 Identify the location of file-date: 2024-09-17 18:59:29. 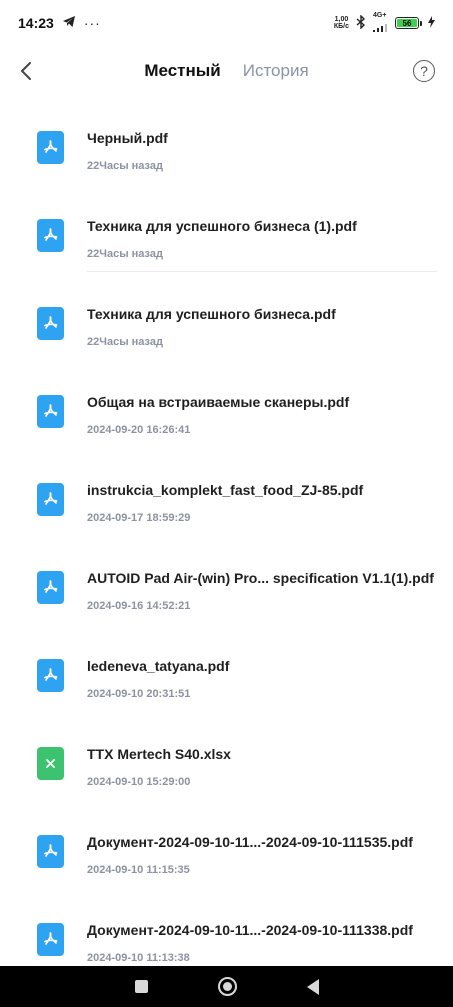
(139, 518).